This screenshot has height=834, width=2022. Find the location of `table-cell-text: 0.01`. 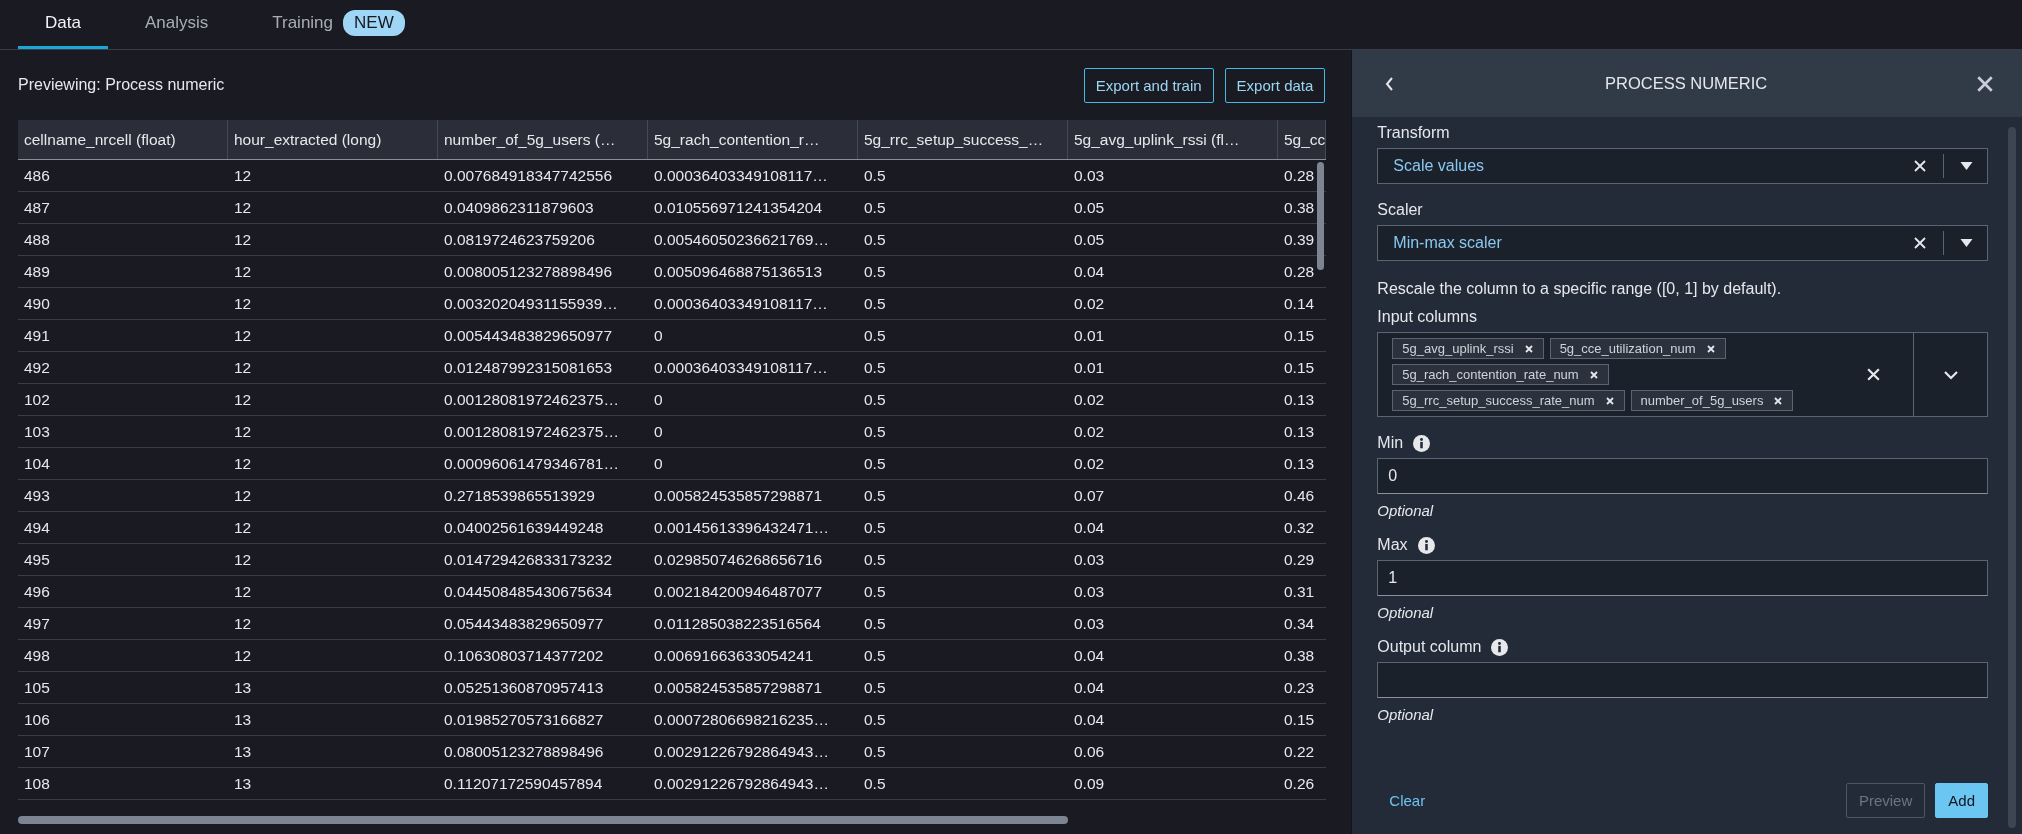

table-cell-text: 0.01 is located at coordinates (1089, 368).